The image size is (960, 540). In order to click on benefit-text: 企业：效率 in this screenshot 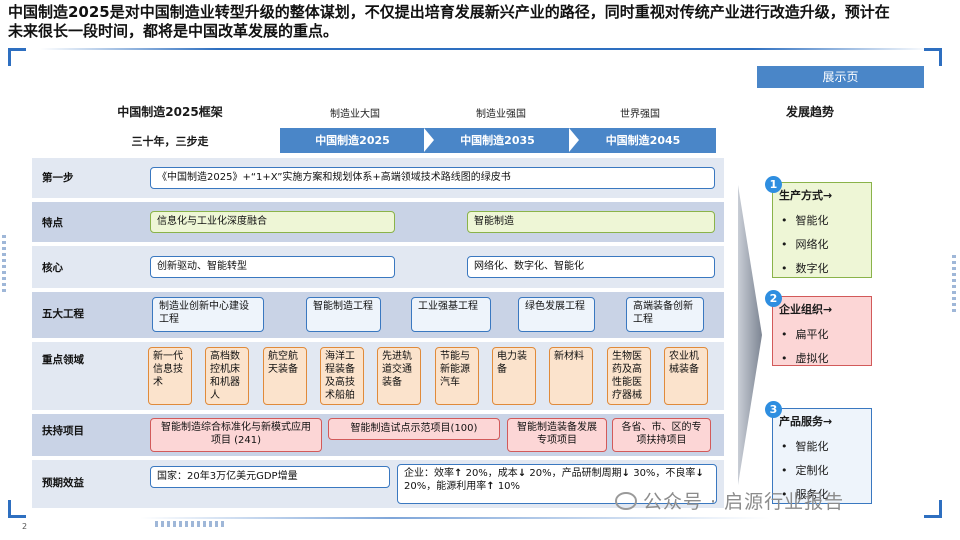, I will do `click(429, 473)`.